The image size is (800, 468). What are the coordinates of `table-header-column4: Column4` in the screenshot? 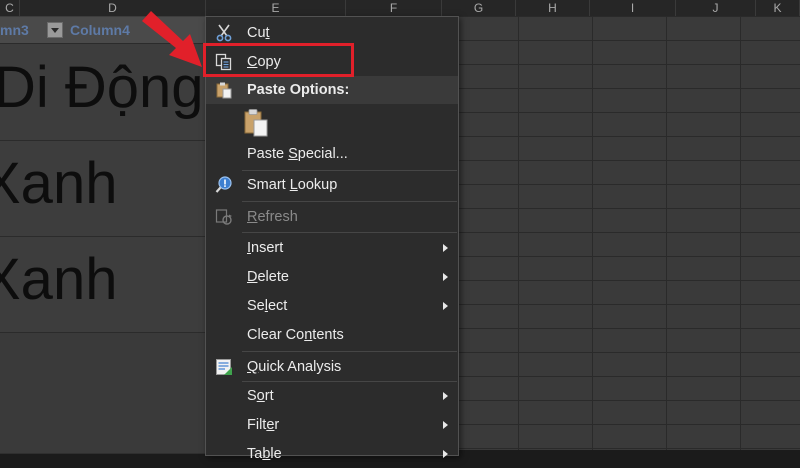 It's located at (100, 30).